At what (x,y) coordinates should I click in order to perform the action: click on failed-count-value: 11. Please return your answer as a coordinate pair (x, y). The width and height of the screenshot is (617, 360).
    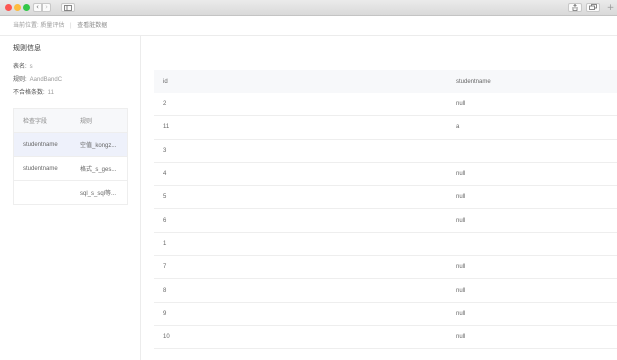
    Looking at the image, I should click on (50, 93).